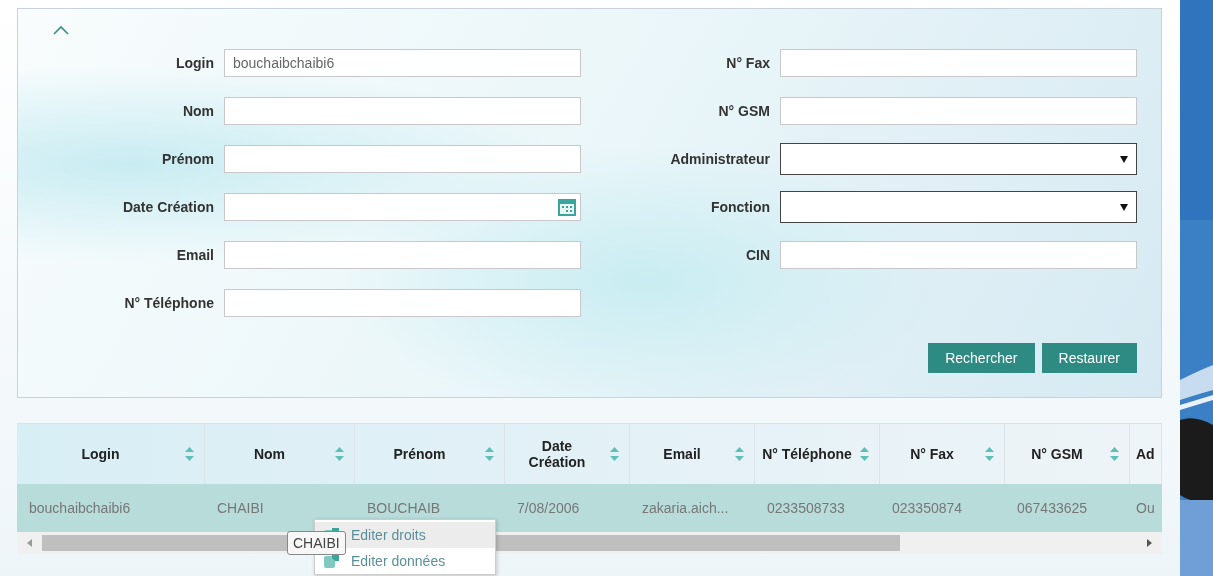 This screenshot has height=576, width=1213. I want to click on field-label: Date Création, so click(167, 207).